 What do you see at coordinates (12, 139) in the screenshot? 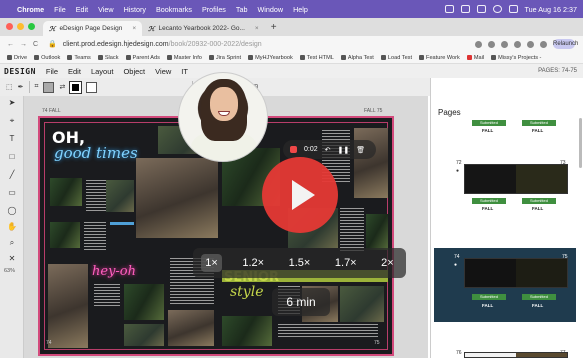
I see `text-tool-icon: T` at bounding box center [12, 139].